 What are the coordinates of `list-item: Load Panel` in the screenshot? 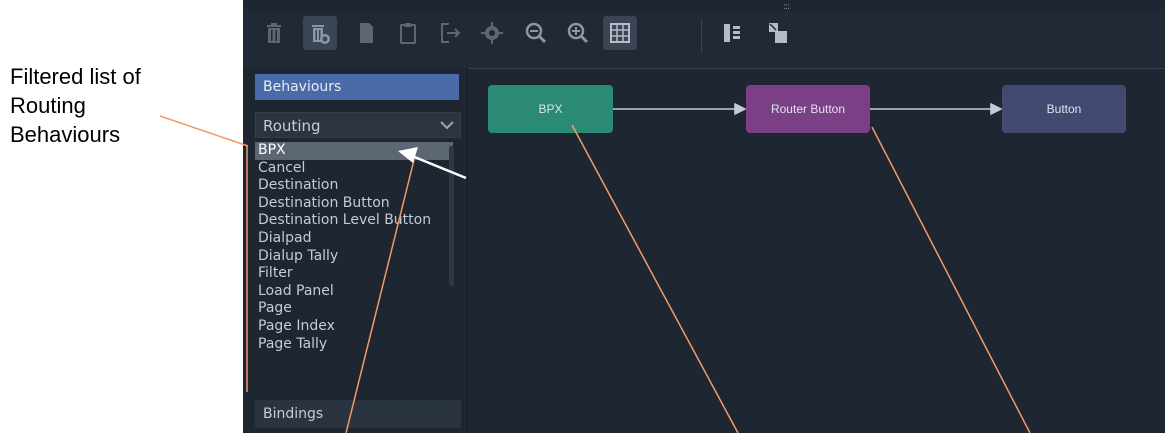 It's located at (354, 292).